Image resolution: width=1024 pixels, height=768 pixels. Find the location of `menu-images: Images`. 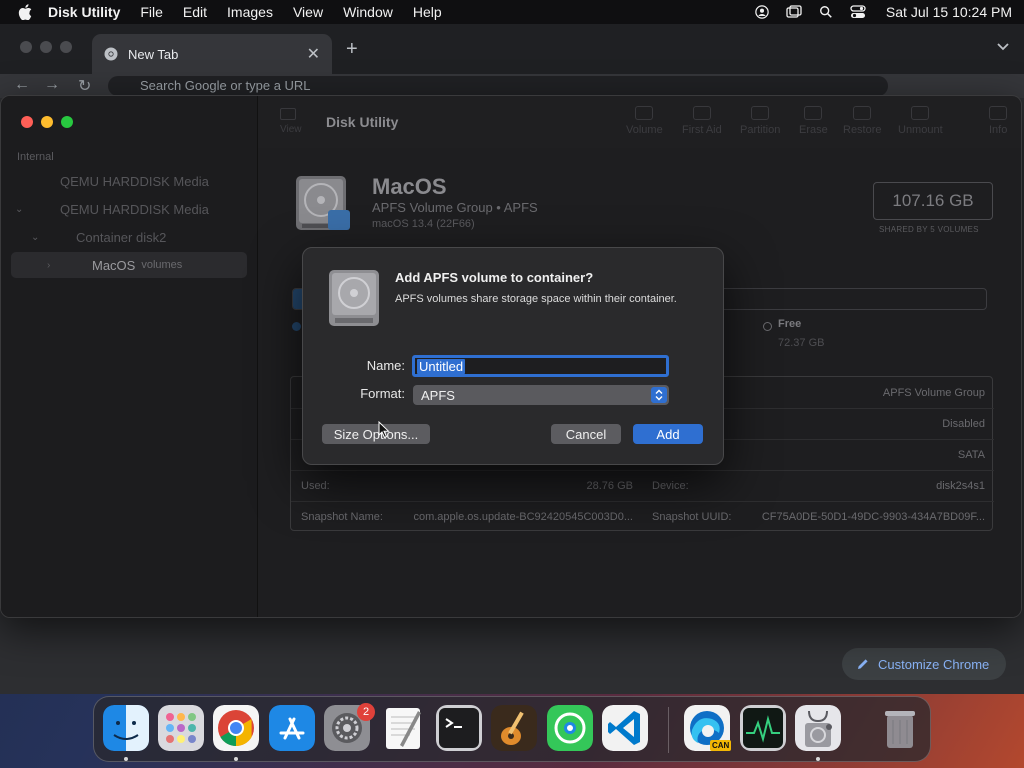

menu-images: Images is located at coordinates (250, 12).